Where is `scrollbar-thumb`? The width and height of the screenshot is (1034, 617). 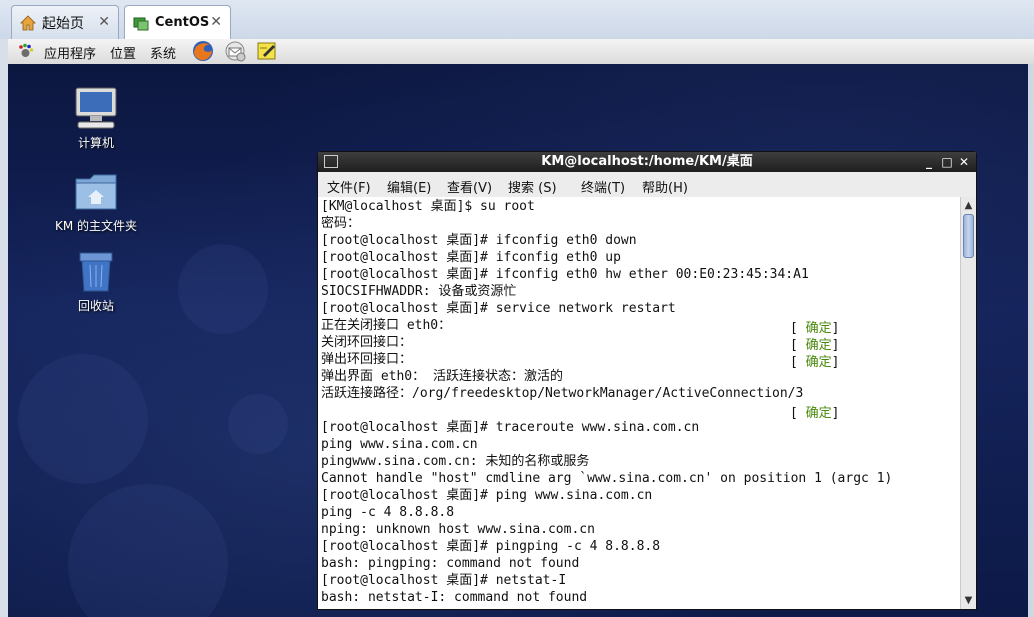
scrollbar-thumb is located at coordinates (968, 236).